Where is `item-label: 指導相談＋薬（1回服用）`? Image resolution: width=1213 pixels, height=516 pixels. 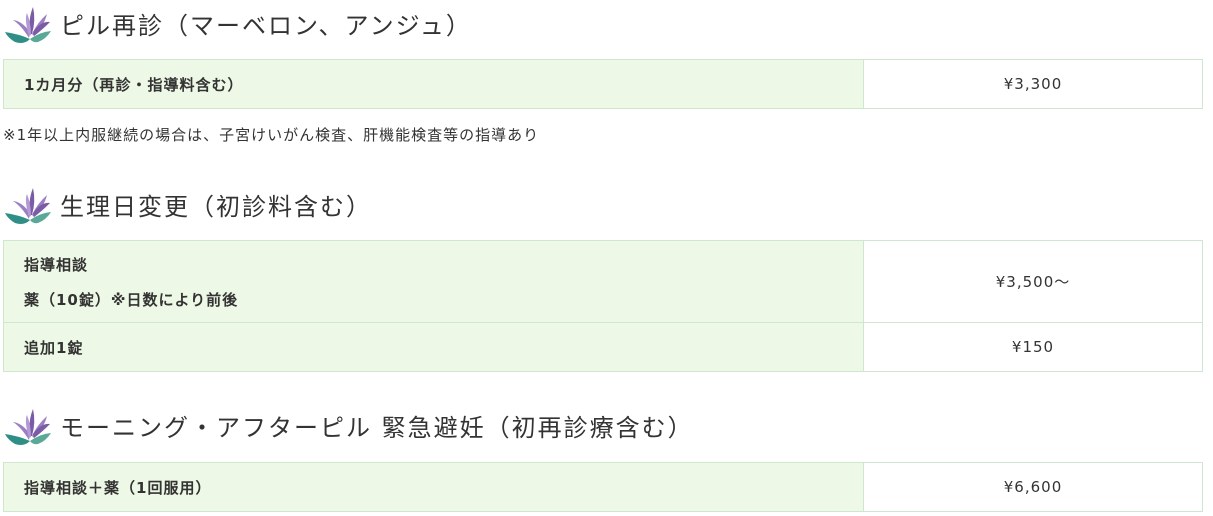 item-label: 指導相談＋薬（1回服用） is located at coordinates (118, 487).